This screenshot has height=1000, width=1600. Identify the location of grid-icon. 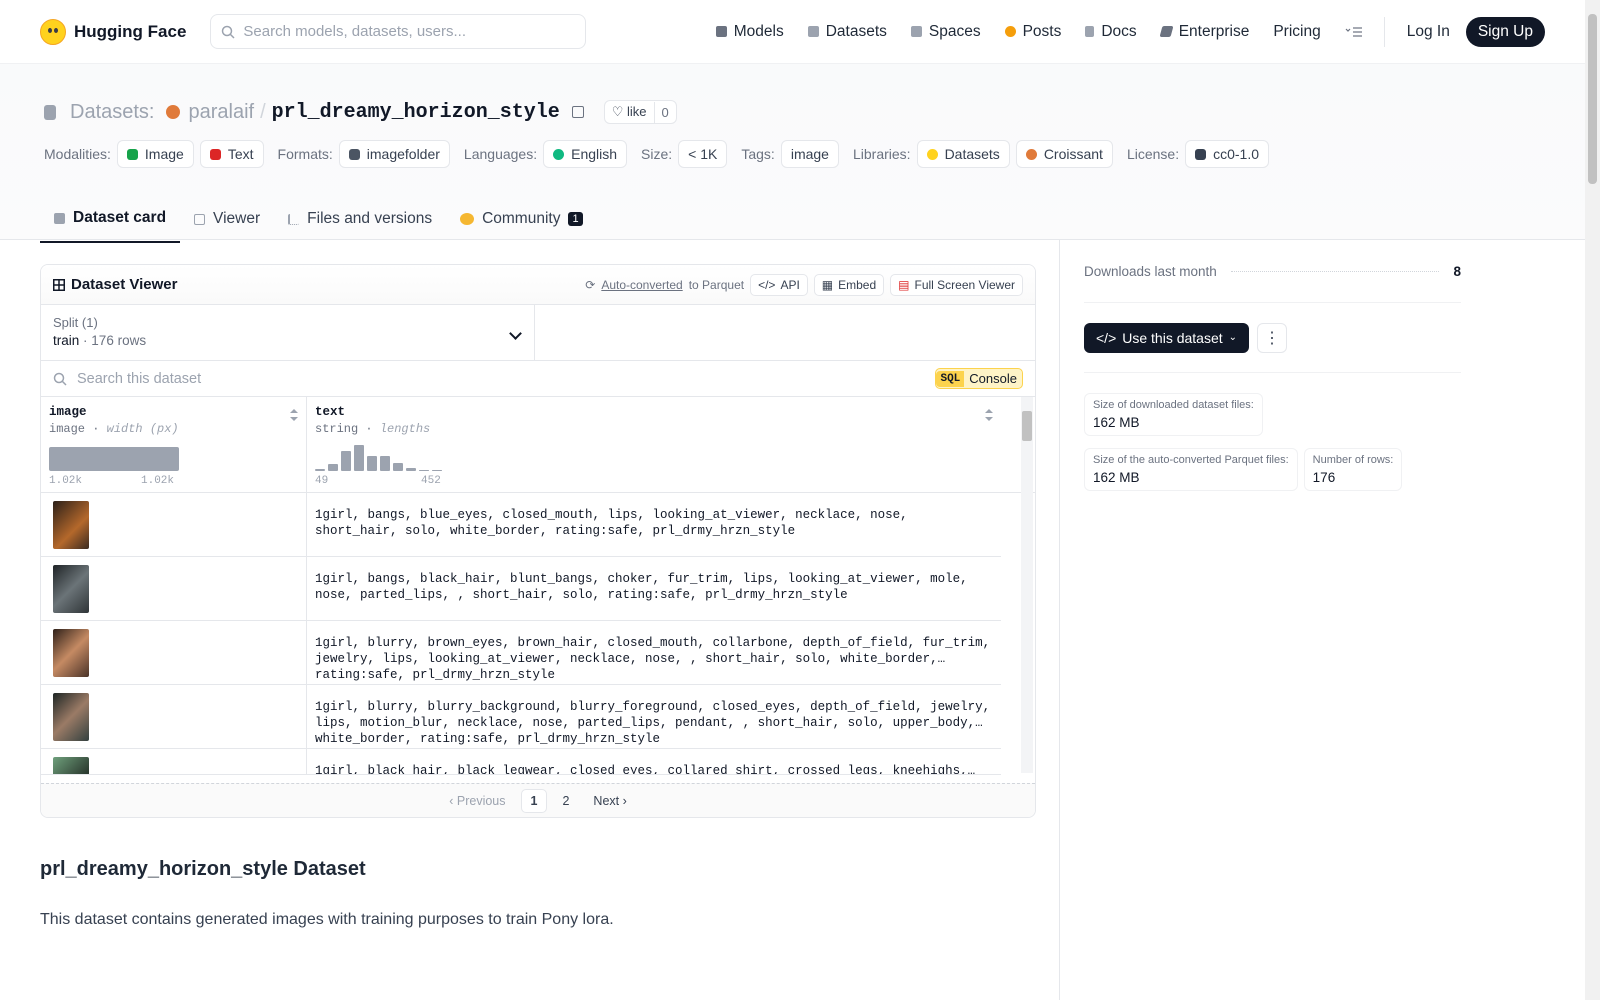
(59, 284).